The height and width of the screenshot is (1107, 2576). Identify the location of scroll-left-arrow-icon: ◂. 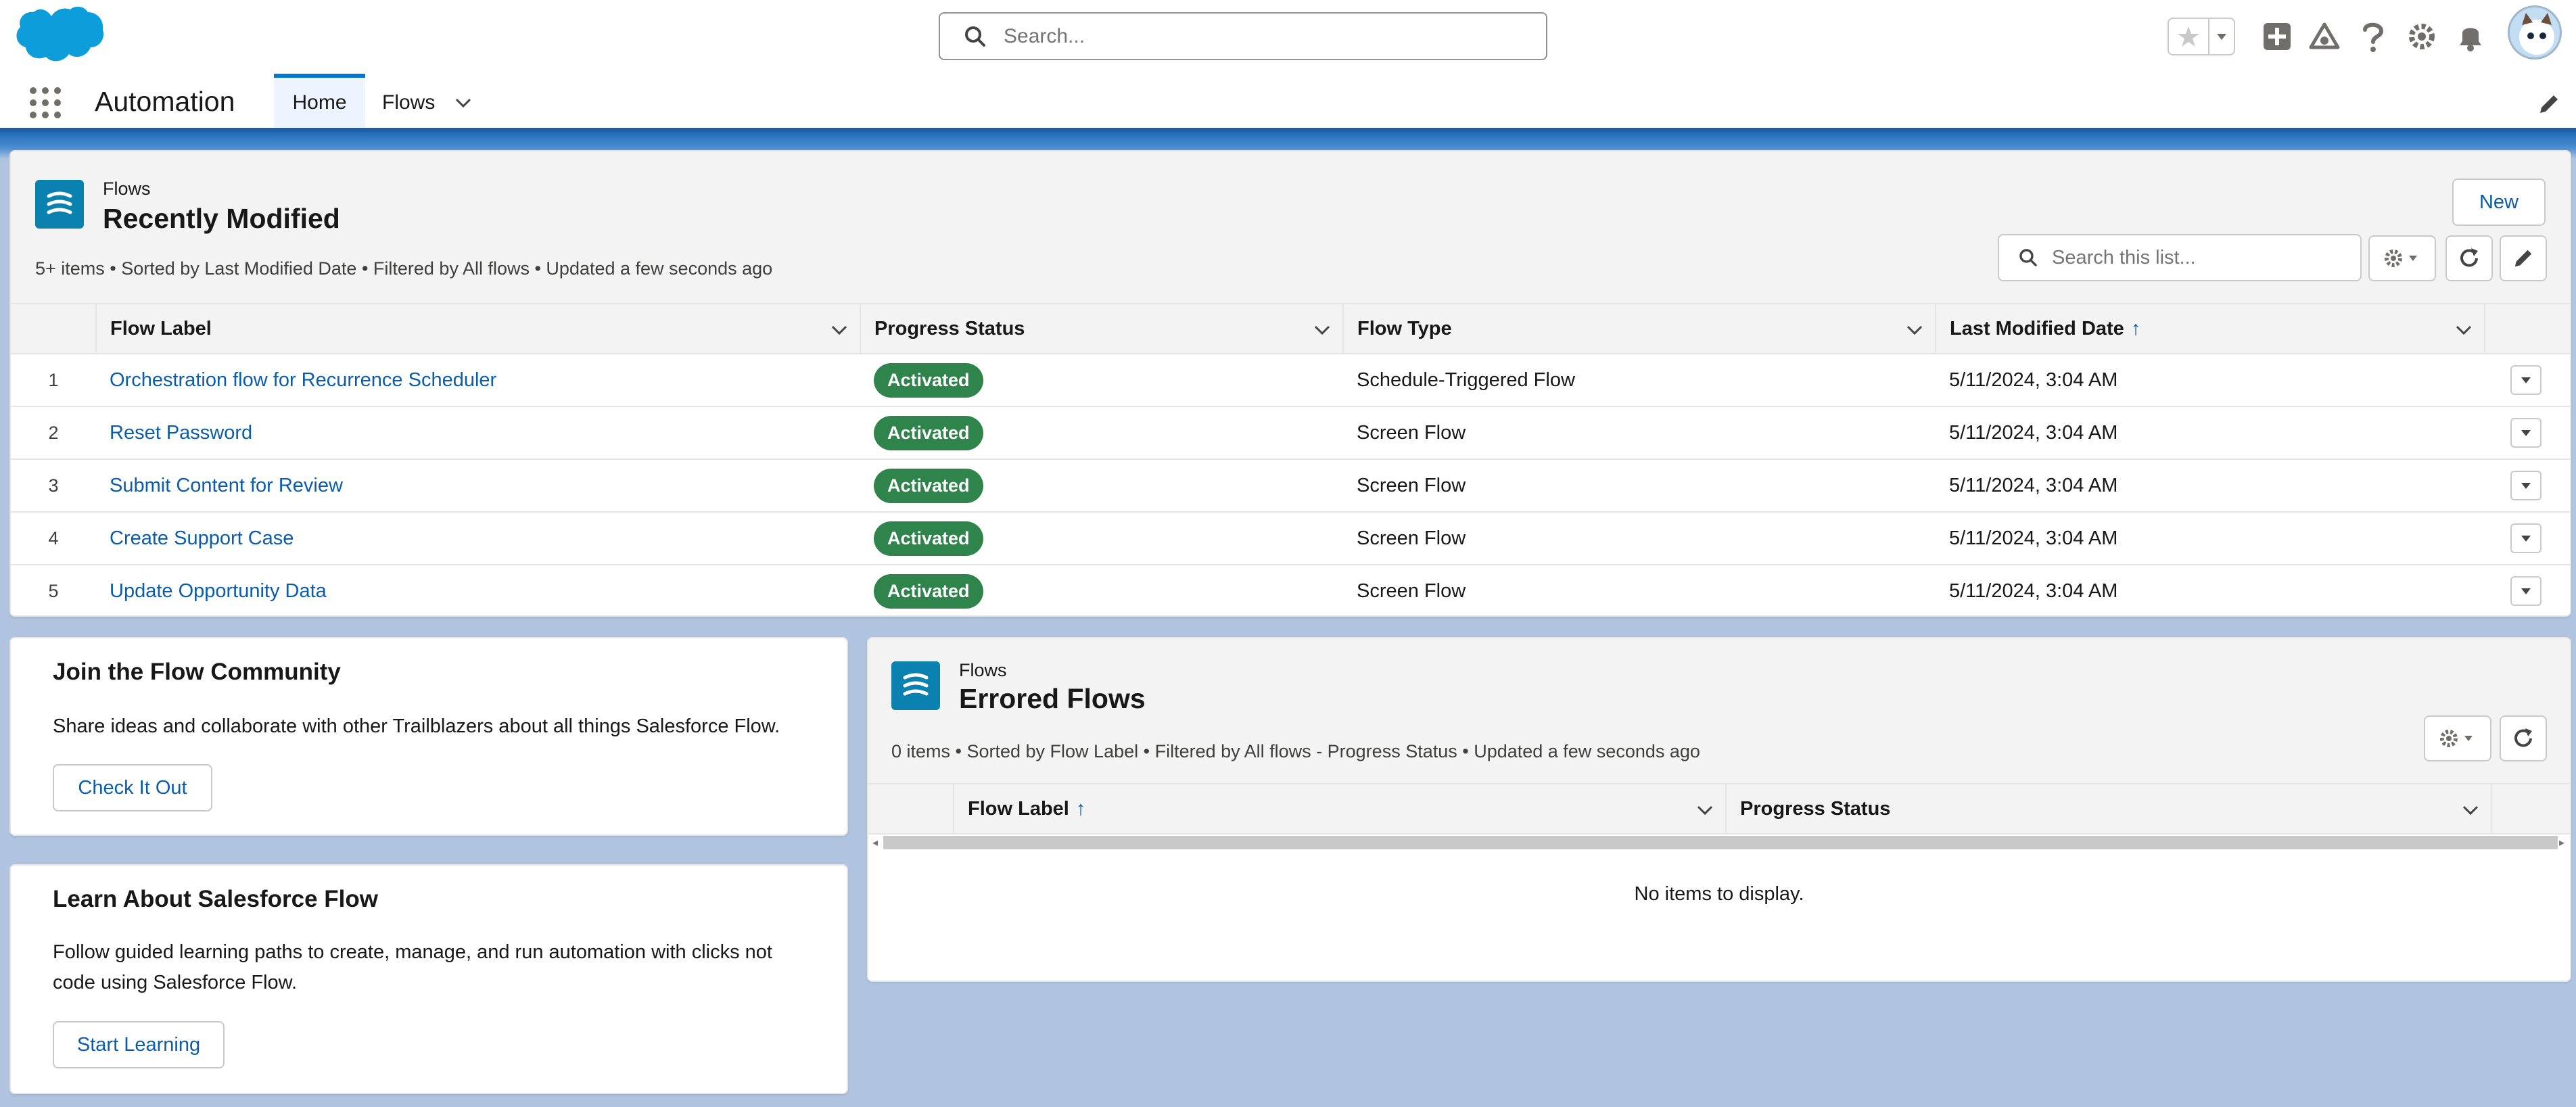
(877, 842).